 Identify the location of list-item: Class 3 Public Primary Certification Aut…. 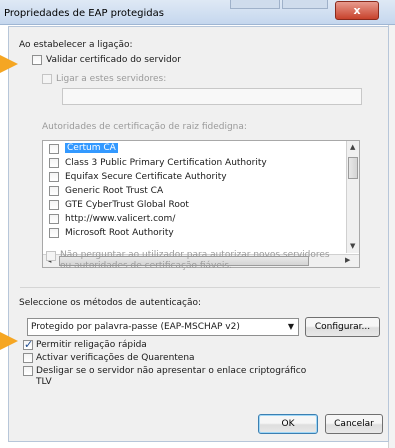
(192, 163).